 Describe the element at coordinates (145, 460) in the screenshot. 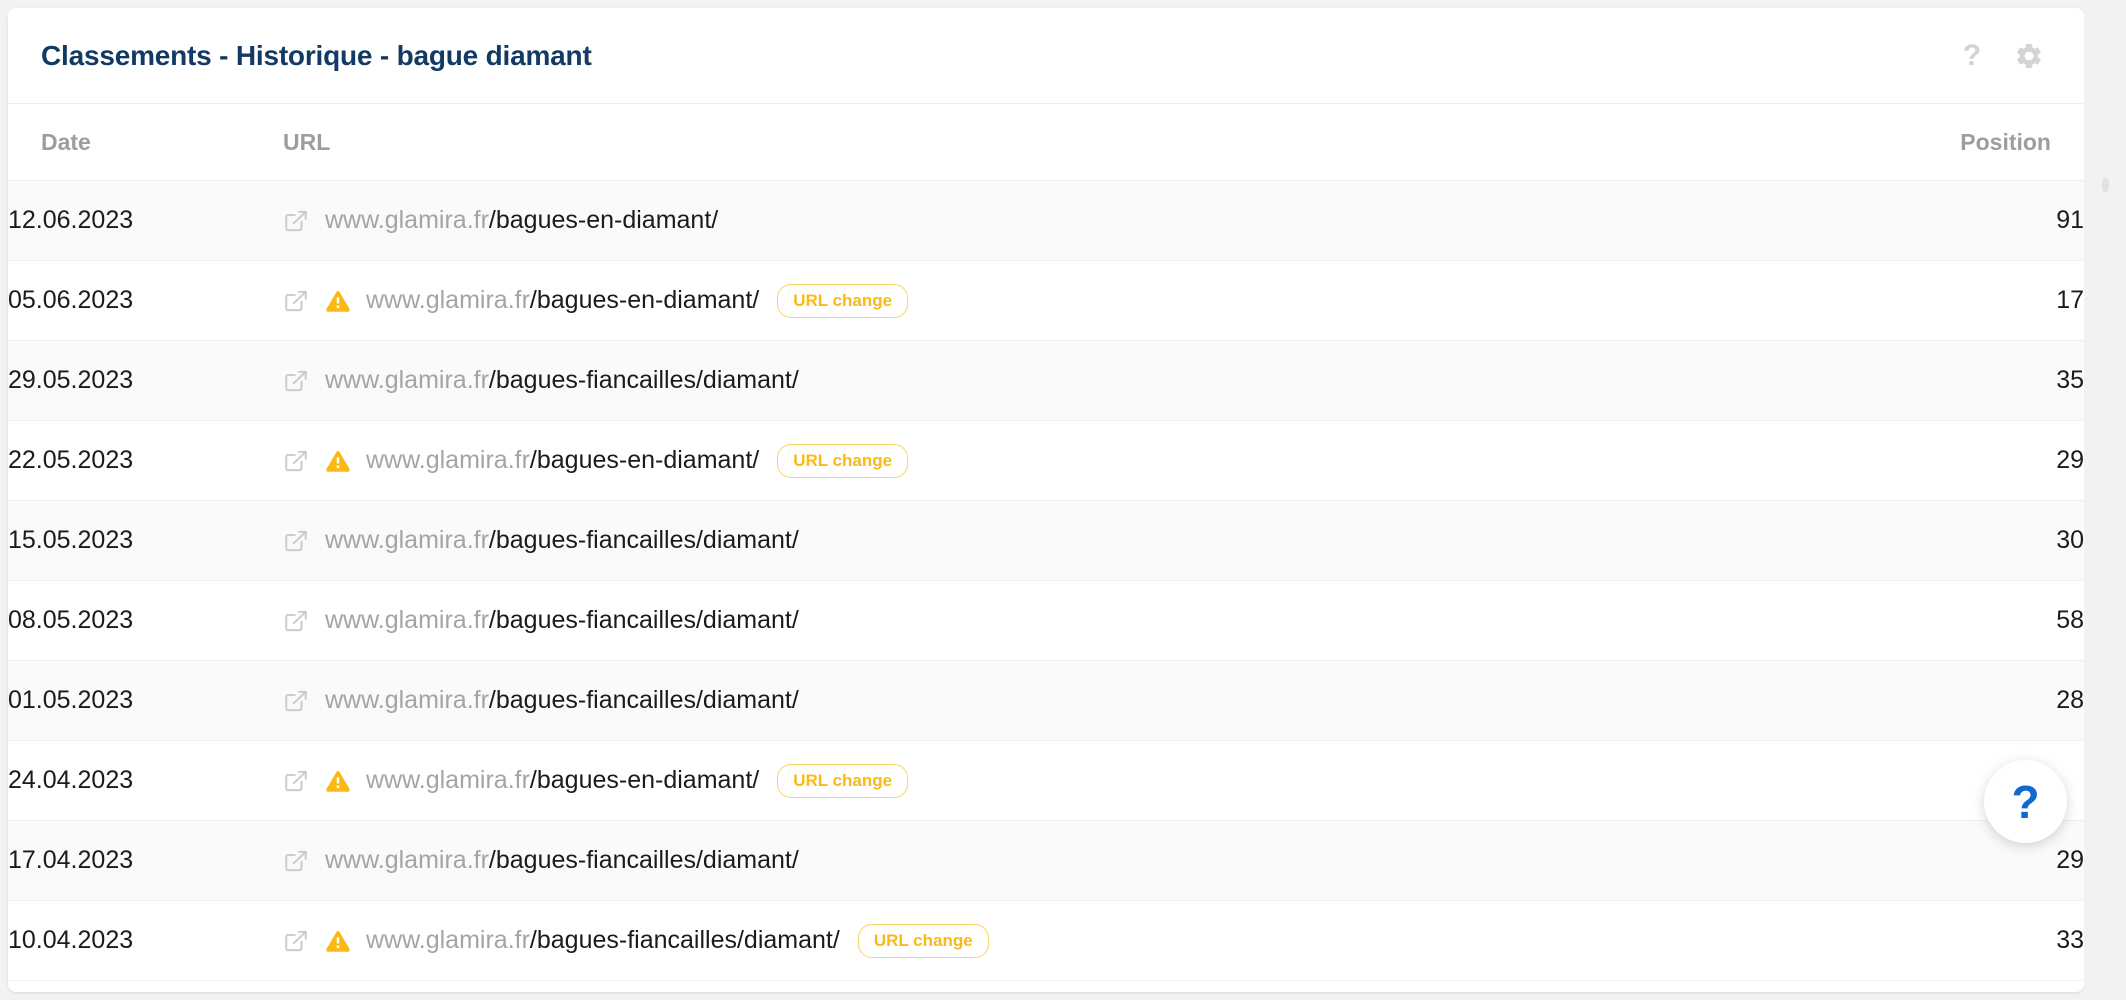

I see `cell-date: 22.05.2023` at that location.